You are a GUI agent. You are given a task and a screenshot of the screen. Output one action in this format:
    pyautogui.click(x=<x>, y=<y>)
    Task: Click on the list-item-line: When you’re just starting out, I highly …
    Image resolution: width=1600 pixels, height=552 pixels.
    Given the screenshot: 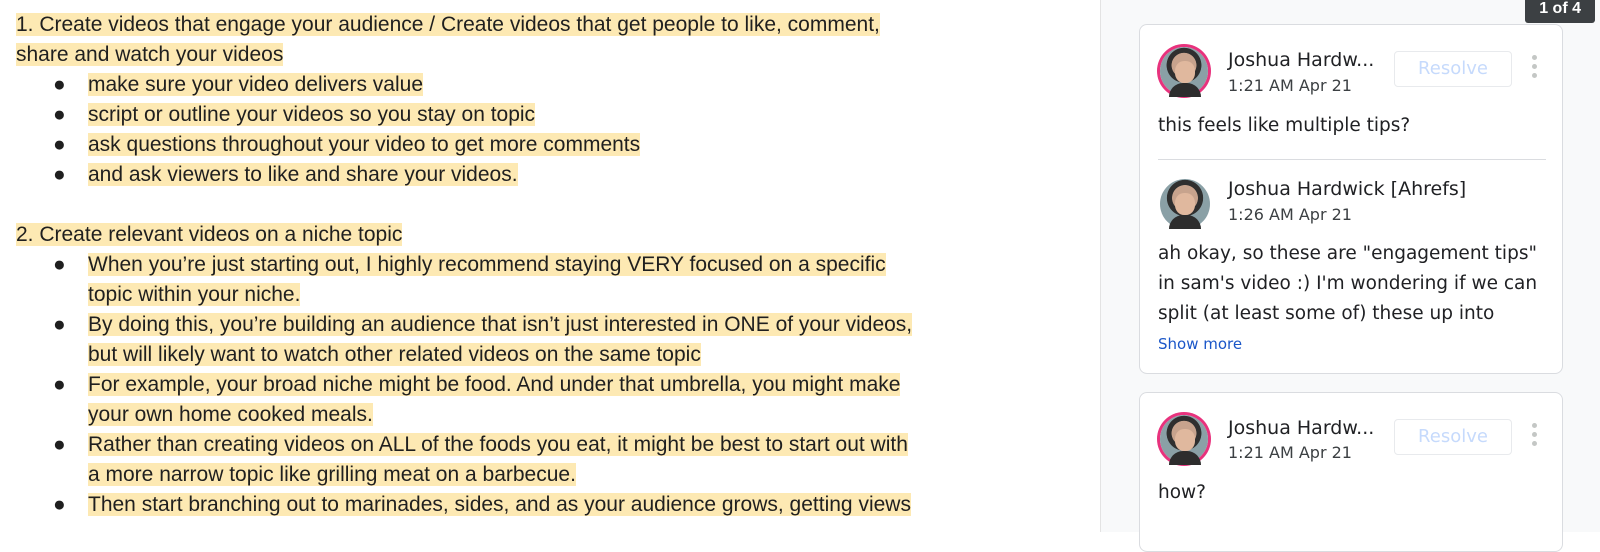 What is the action you would take?
    pyautogui.click(x=487, y=264)
    